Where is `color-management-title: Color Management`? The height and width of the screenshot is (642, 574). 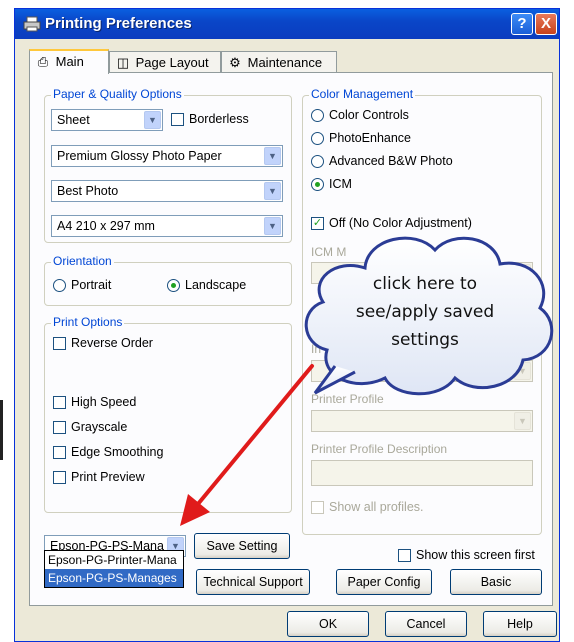
color-management-title: Color Management is located at coordinates (362, 94).